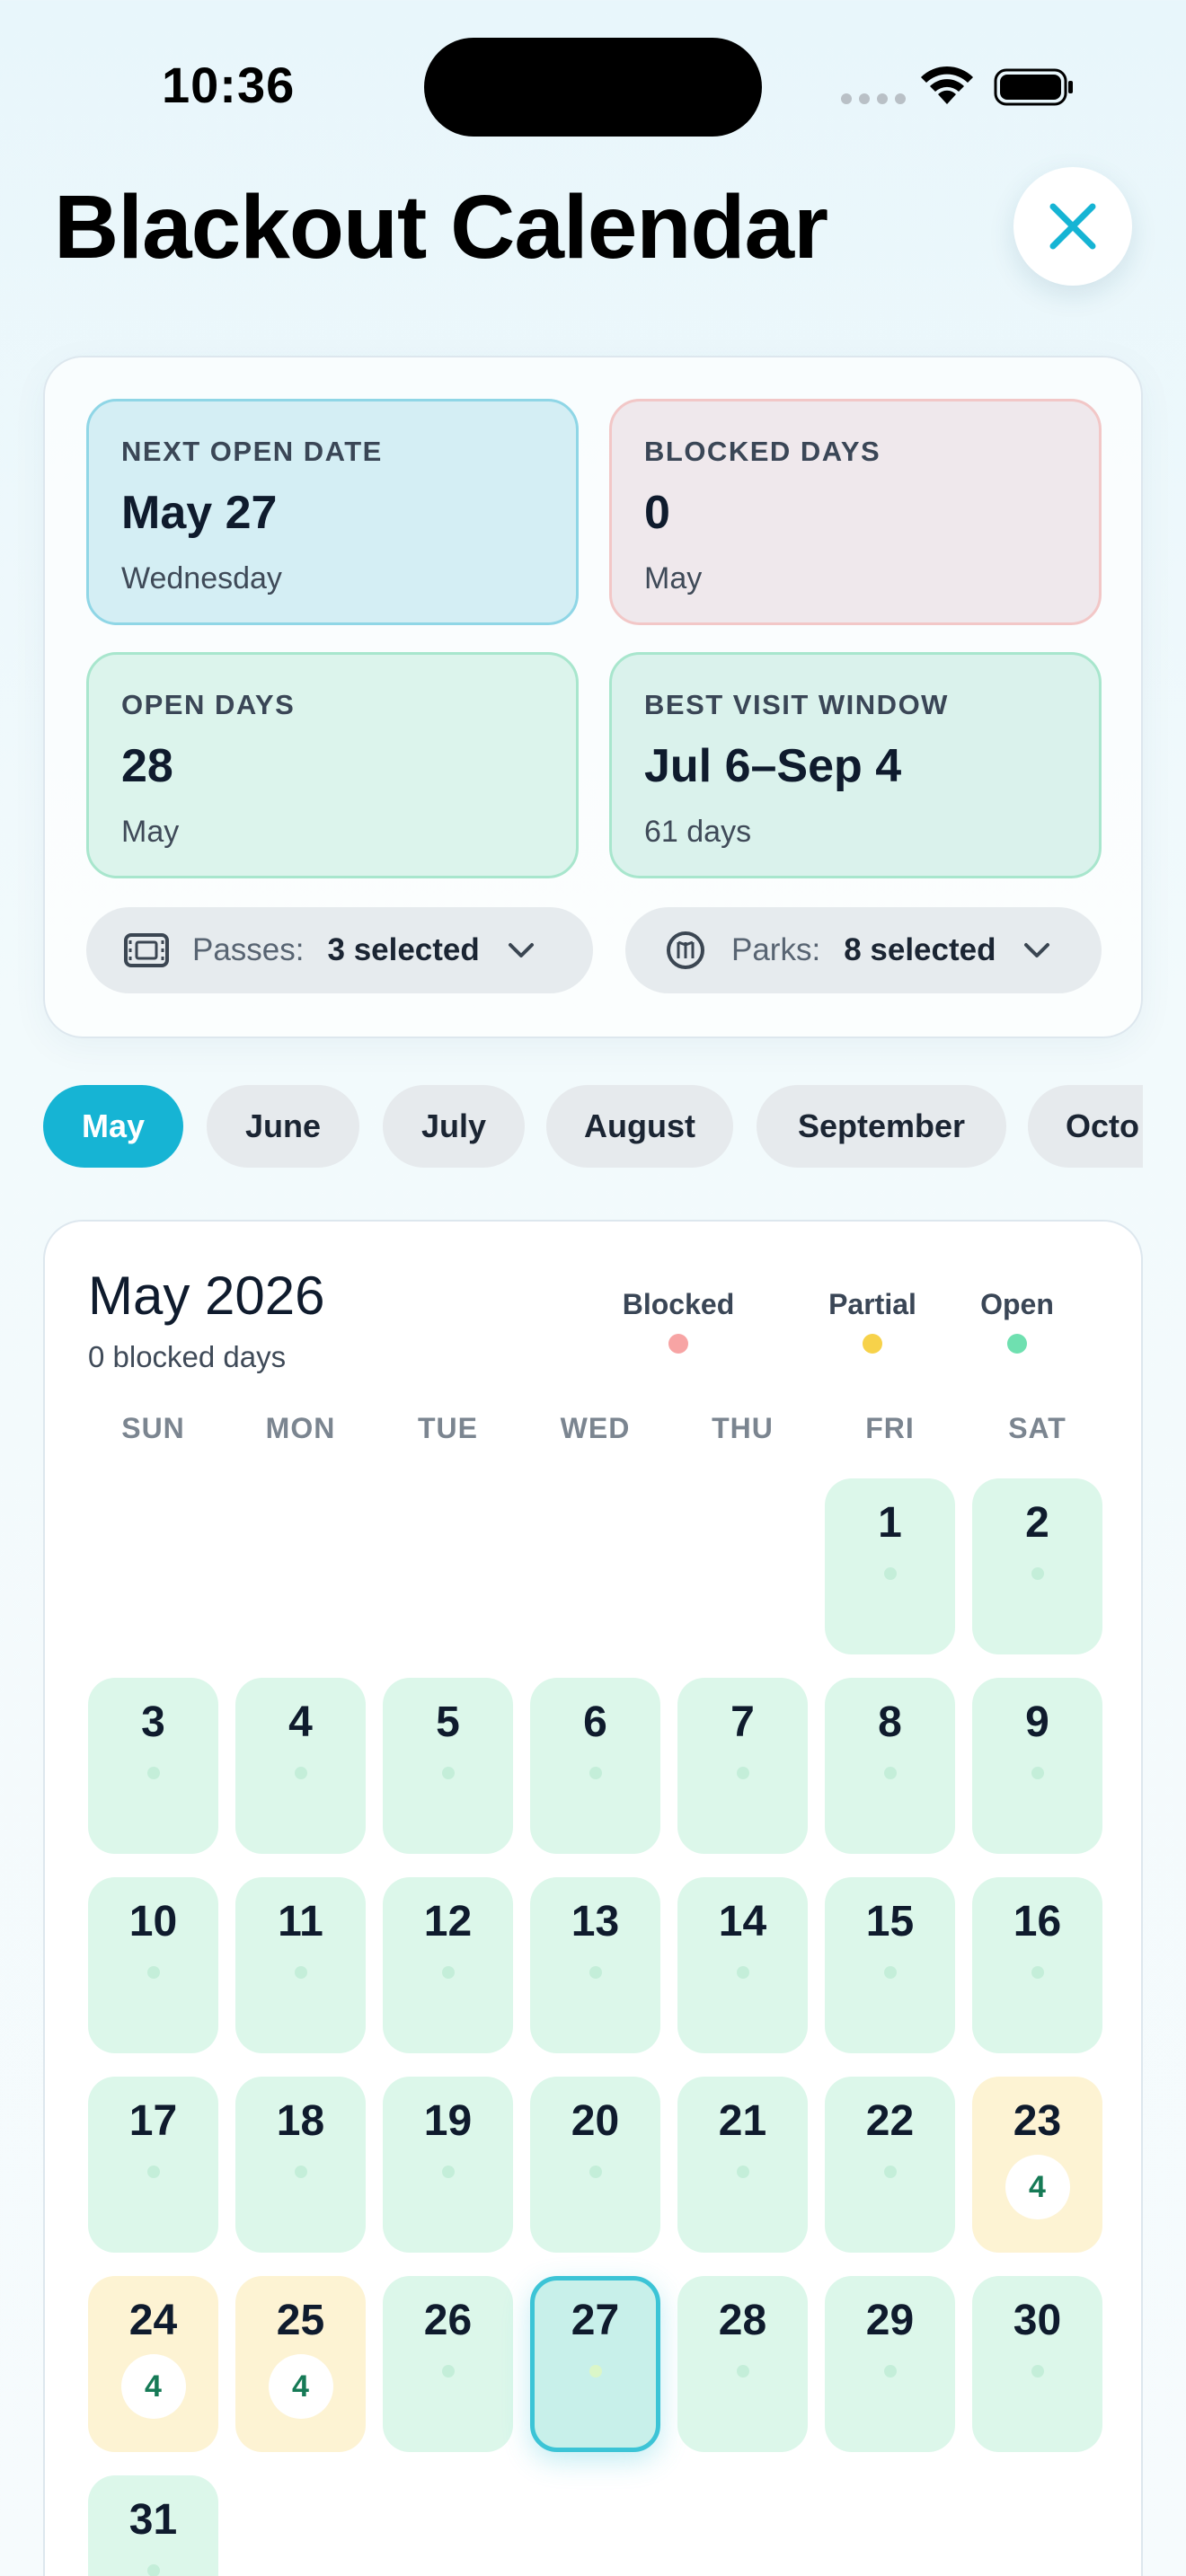 This screenshot has height=2576, width=1186. Describe the element at coordinates (300, 1766) in the screenshot. I see `calendar-day: 4` at that location.